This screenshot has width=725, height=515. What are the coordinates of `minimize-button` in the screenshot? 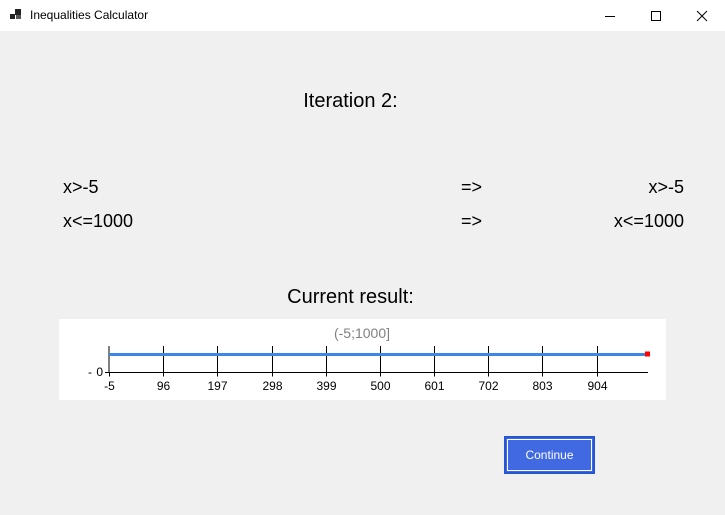 It's located at (610, 15).